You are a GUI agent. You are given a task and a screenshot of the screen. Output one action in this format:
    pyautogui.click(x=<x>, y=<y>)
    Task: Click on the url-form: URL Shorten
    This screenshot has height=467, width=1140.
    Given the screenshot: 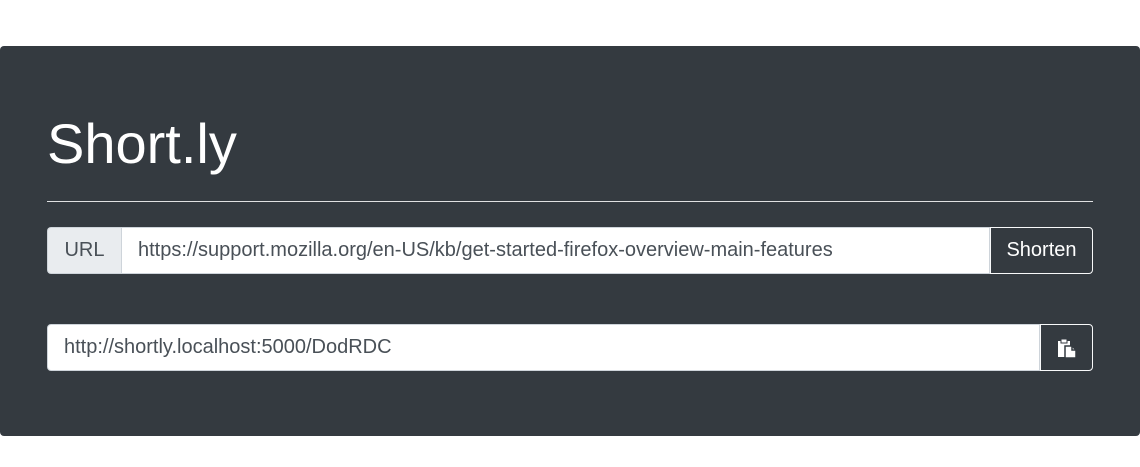 What is the action you would take?
    pyautogui.click(x=570, y=250)
    